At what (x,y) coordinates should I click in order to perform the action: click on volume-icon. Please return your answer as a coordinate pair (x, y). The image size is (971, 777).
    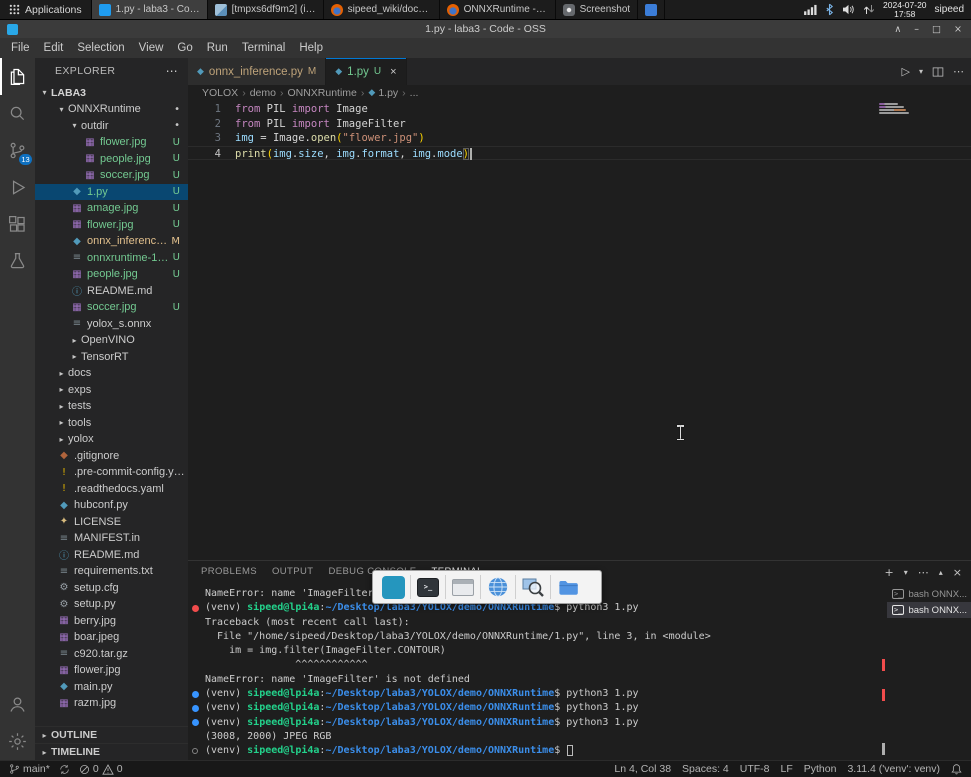
    Looking at the image, I should click on (848, 9).